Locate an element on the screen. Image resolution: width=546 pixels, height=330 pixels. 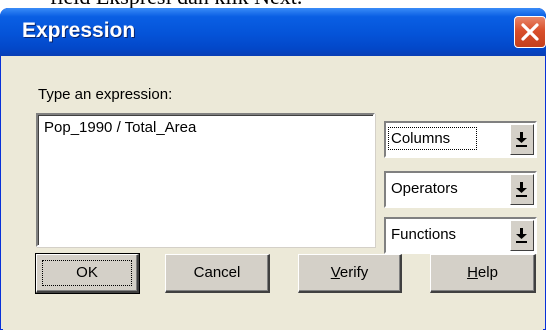
help-button-label: elp is located at coordinates (487, 272).